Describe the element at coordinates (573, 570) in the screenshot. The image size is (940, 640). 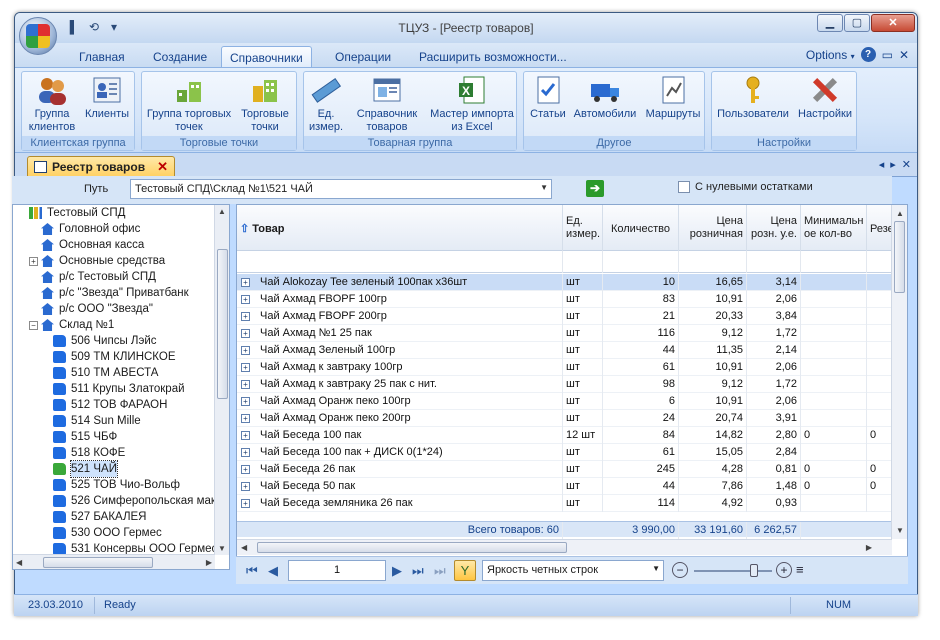
I see `row-style-select: Яркость четных строк ▼` at that location.